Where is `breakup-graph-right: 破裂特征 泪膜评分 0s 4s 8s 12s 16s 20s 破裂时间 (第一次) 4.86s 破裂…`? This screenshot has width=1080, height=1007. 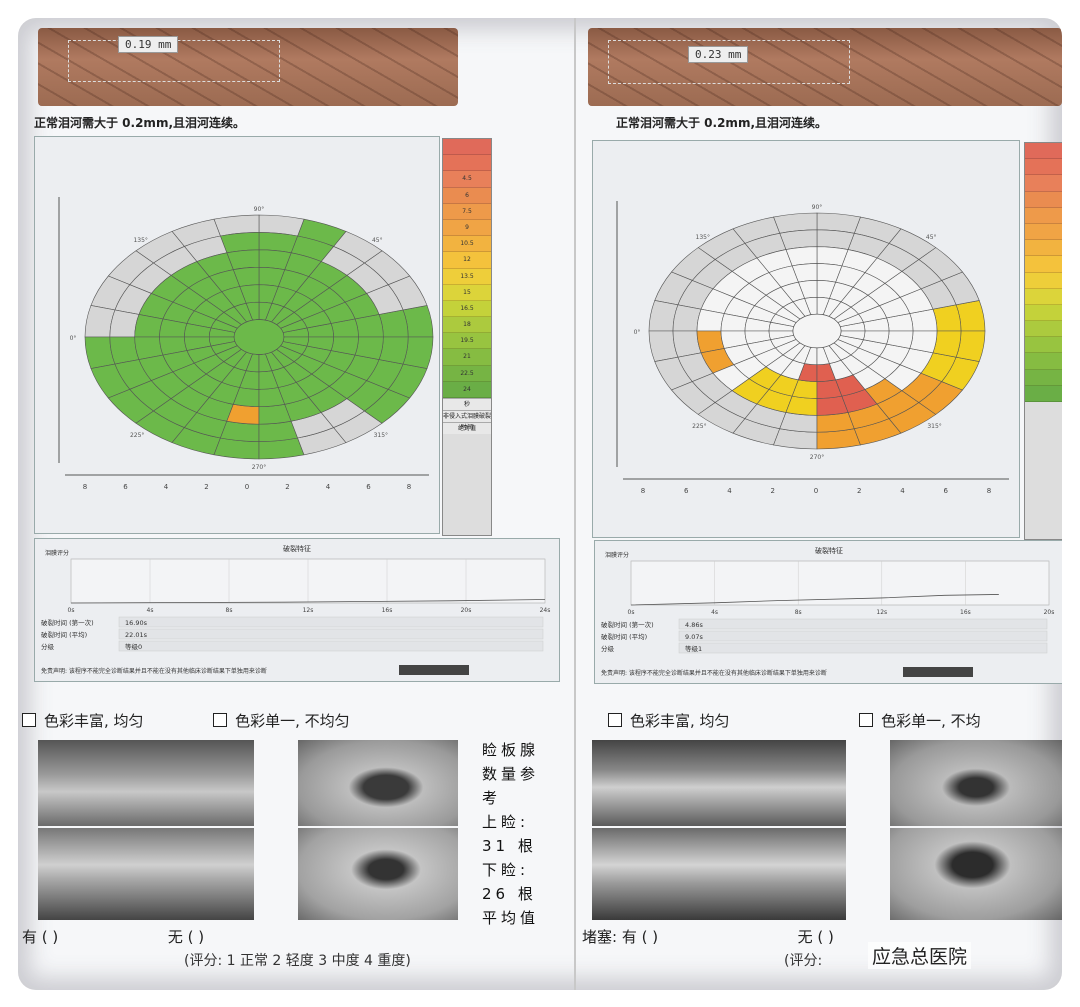
breakup-graph-right: 破裂特征 泪膜评分 0s 4s 8s 12s 16s 20s 破裂时间 (第一次) 4.86s 破裂… is located at coordinates (828, 612).